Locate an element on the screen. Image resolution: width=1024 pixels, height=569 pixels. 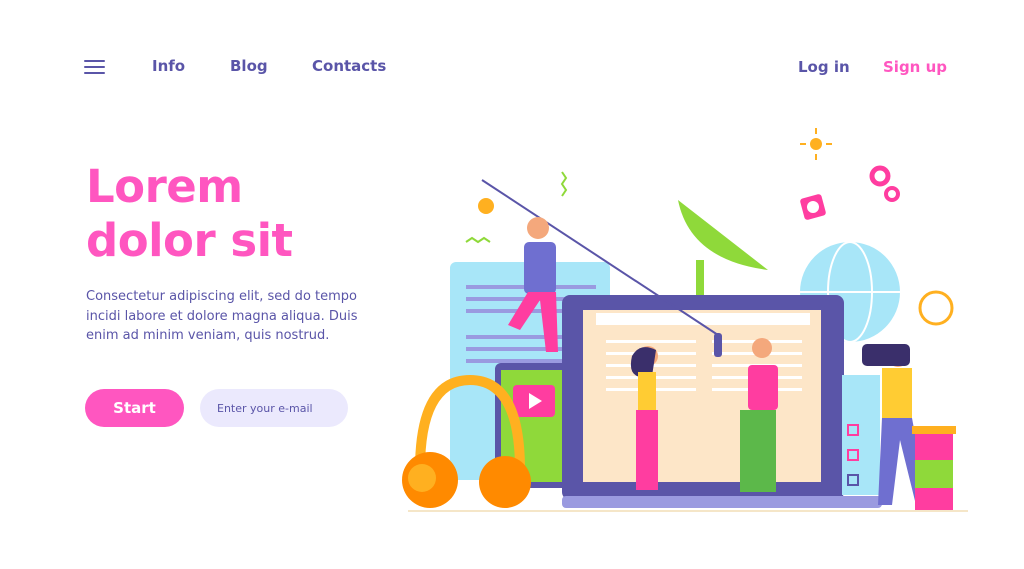
gear-icon is located at coordinates (880, 176).